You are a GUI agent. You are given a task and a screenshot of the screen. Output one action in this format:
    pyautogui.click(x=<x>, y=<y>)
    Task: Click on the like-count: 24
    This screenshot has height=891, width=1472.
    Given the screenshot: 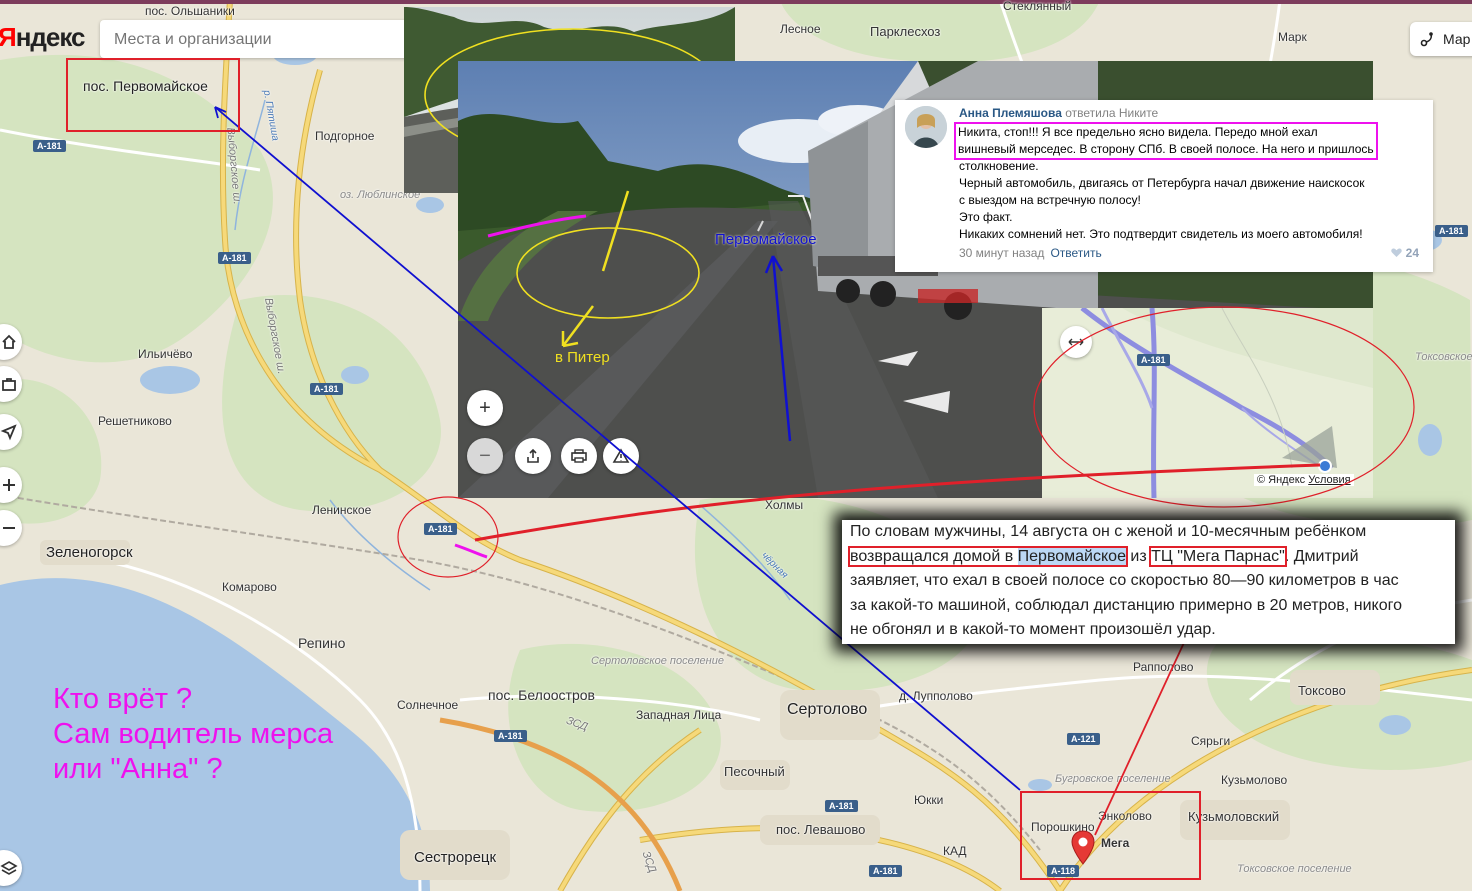 What is the action you would take?
    pyautogui.click(x=1412, y=253)
    